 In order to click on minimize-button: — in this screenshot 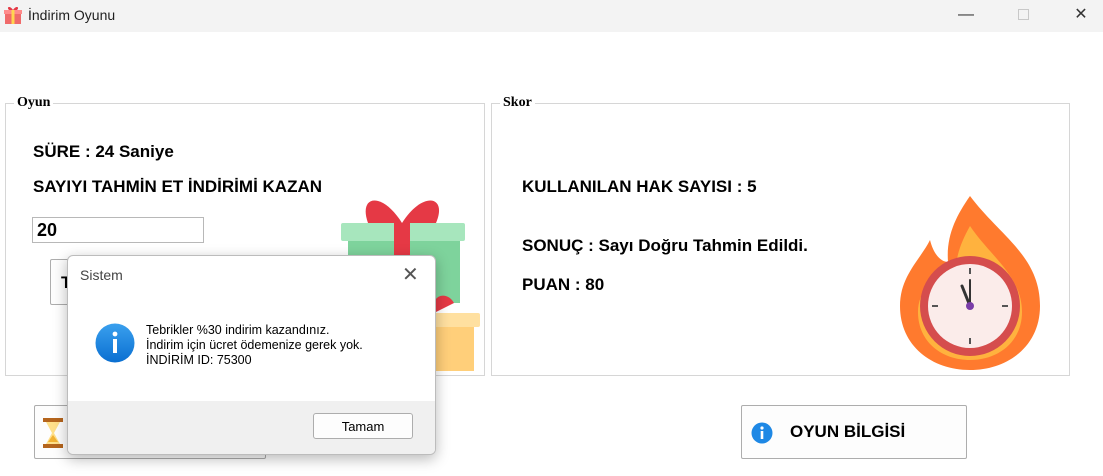, I will do `click(966, 16)`.